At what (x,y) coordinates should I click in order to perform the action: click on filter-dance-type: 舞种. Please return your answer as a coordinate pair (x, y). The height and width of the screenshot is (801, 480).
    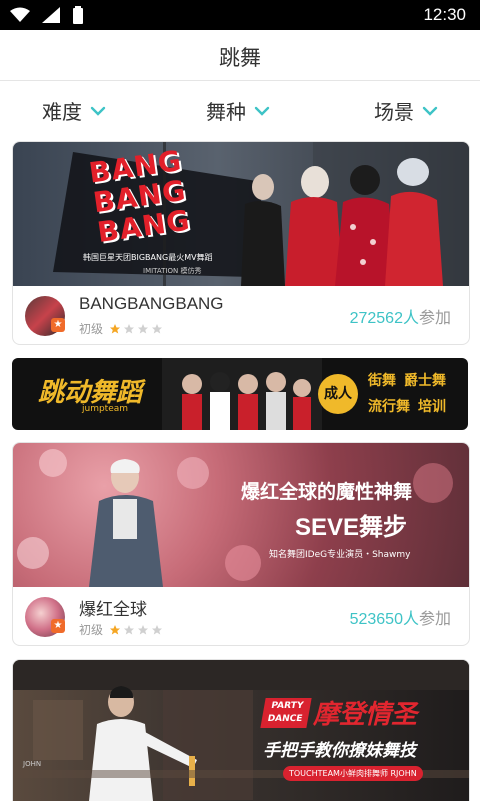
    Looking at the image, I should click on (238, 110).